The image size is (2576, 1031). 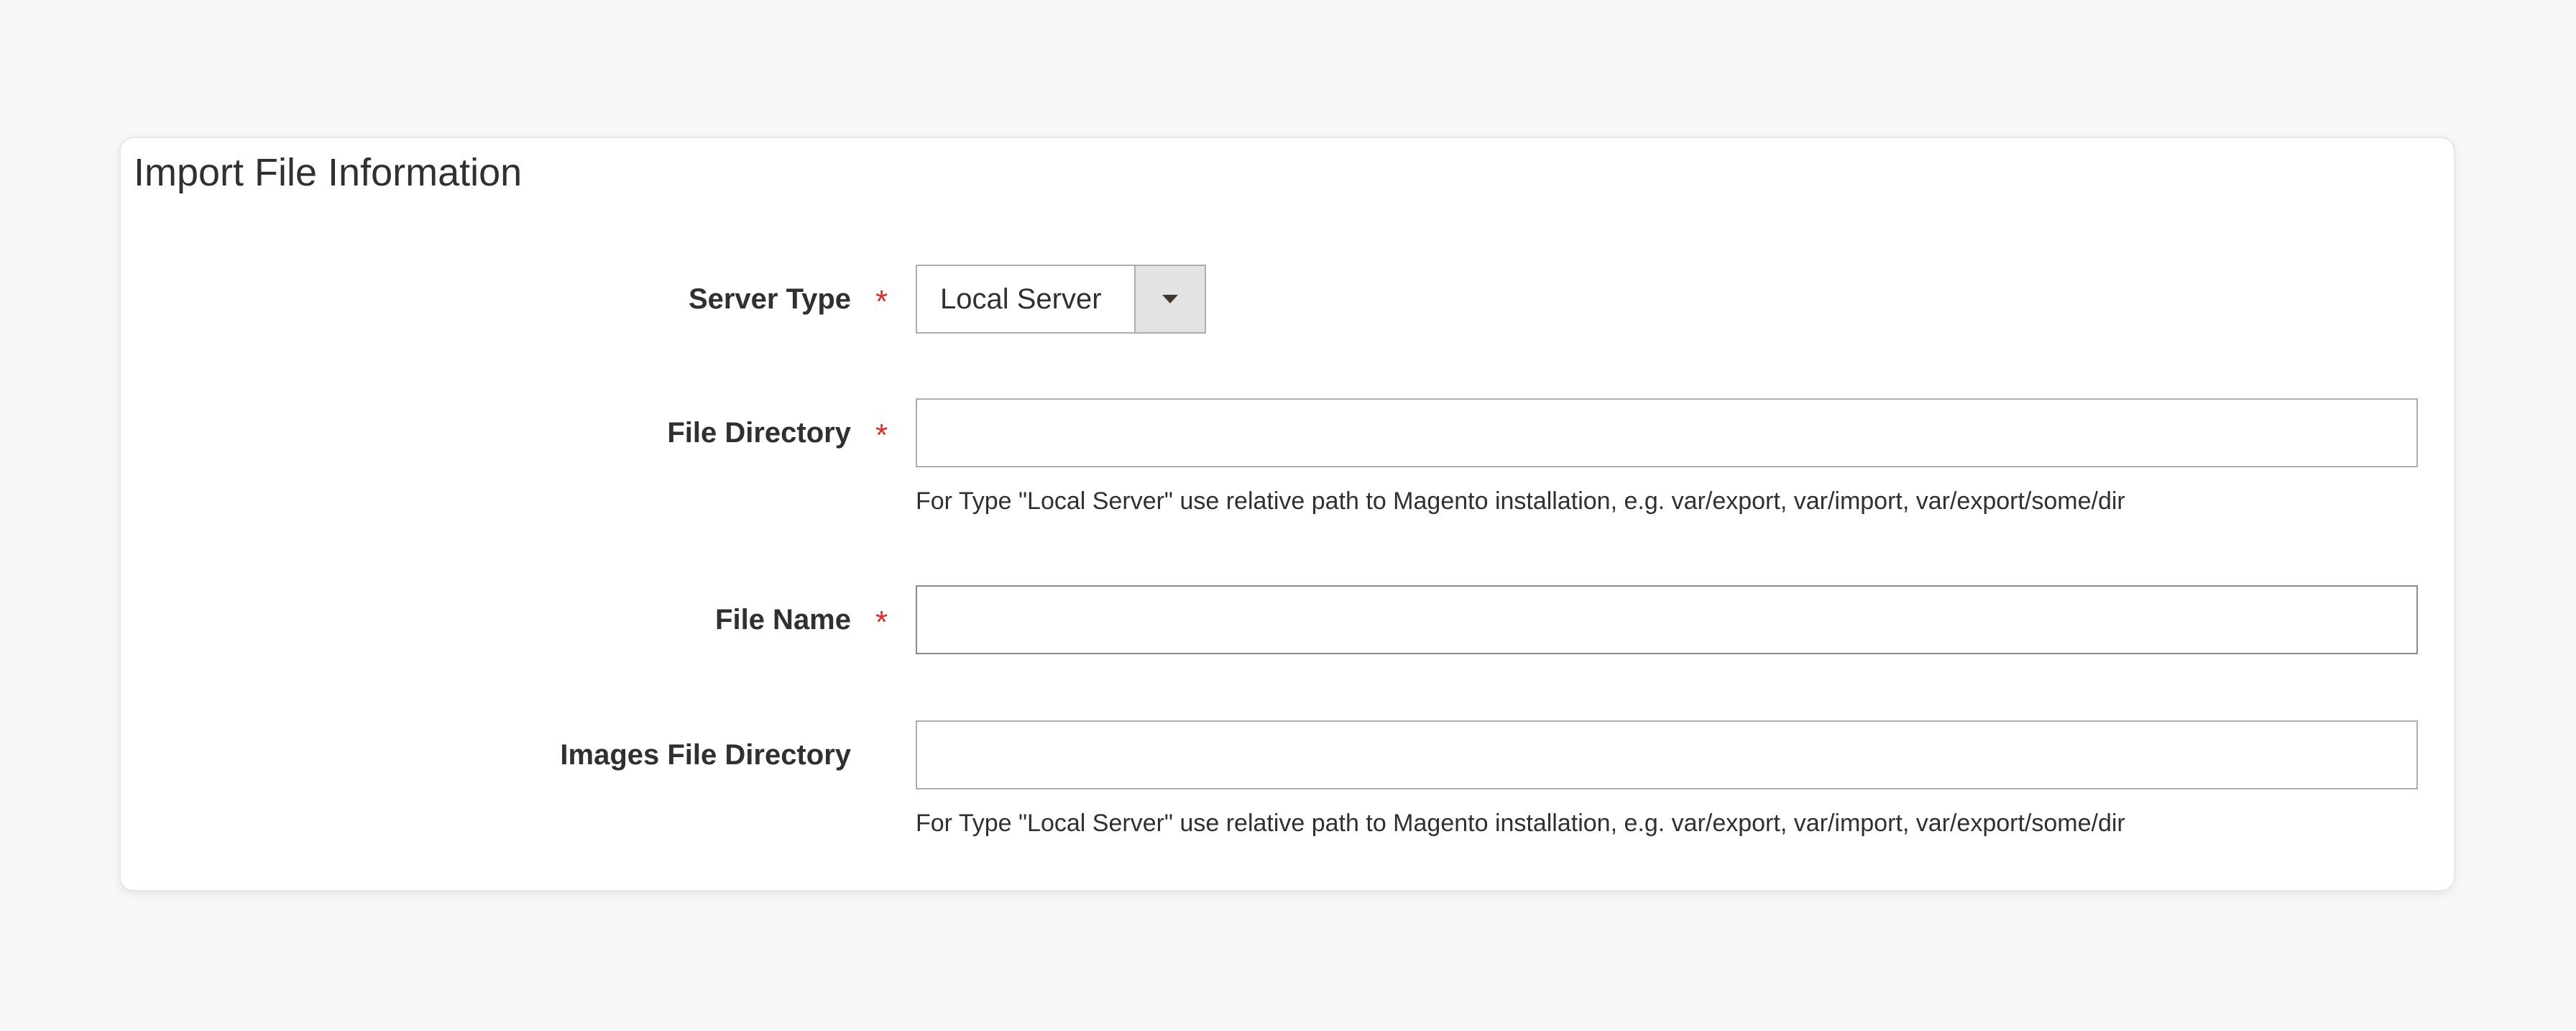 I want to click on file-name-row: File Name *, so click(x=1287, y=619).